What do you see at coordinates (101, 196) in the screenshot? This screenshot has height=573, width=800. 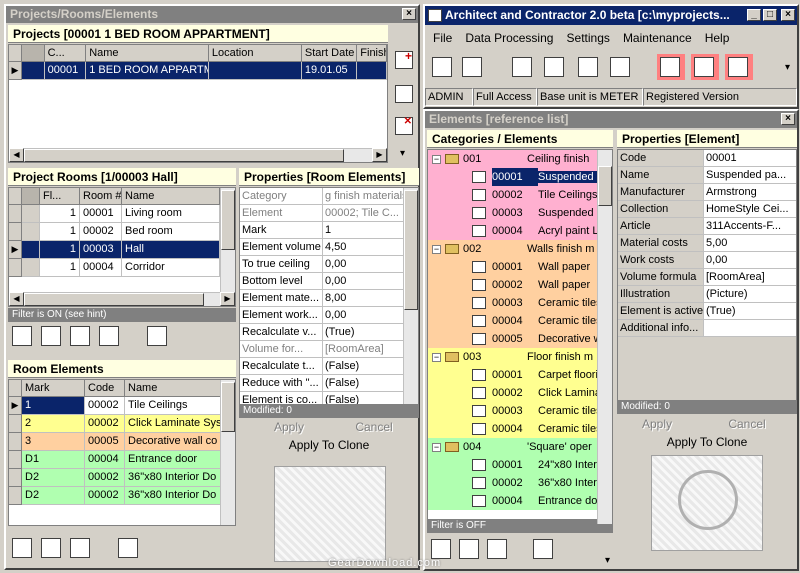 I see `col-room-number: Room #` at bounding box center [101, 196].